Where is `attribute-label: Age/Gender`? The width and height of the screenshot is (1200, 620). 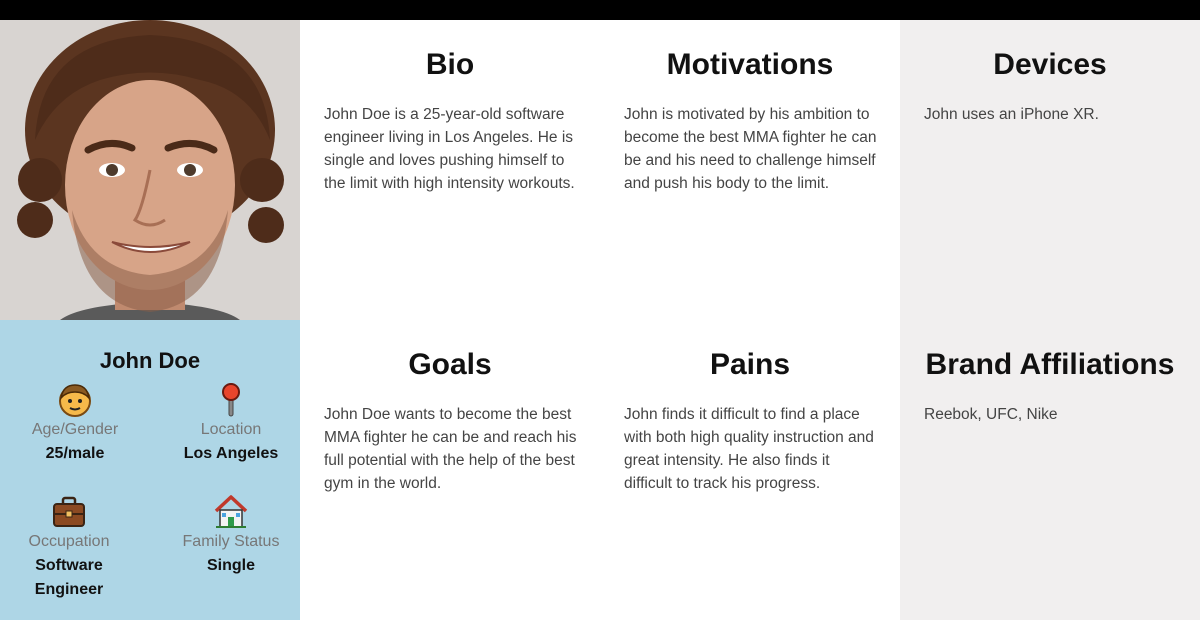 attribute-label: Age/Gender is located at coordinates (75, 429).